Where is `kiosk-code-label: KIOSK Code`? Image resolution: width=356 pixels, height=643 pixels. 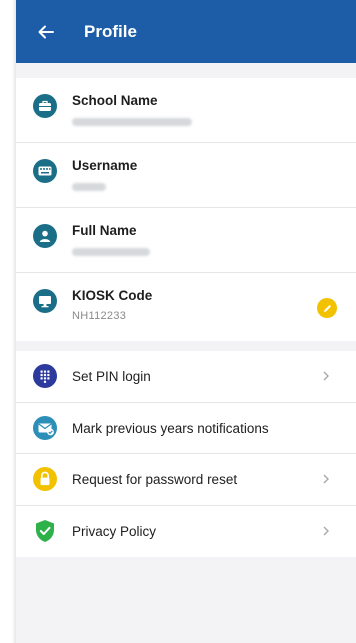 kiosk-code-label: KIOSK Code is located at coordinates (112, 295).